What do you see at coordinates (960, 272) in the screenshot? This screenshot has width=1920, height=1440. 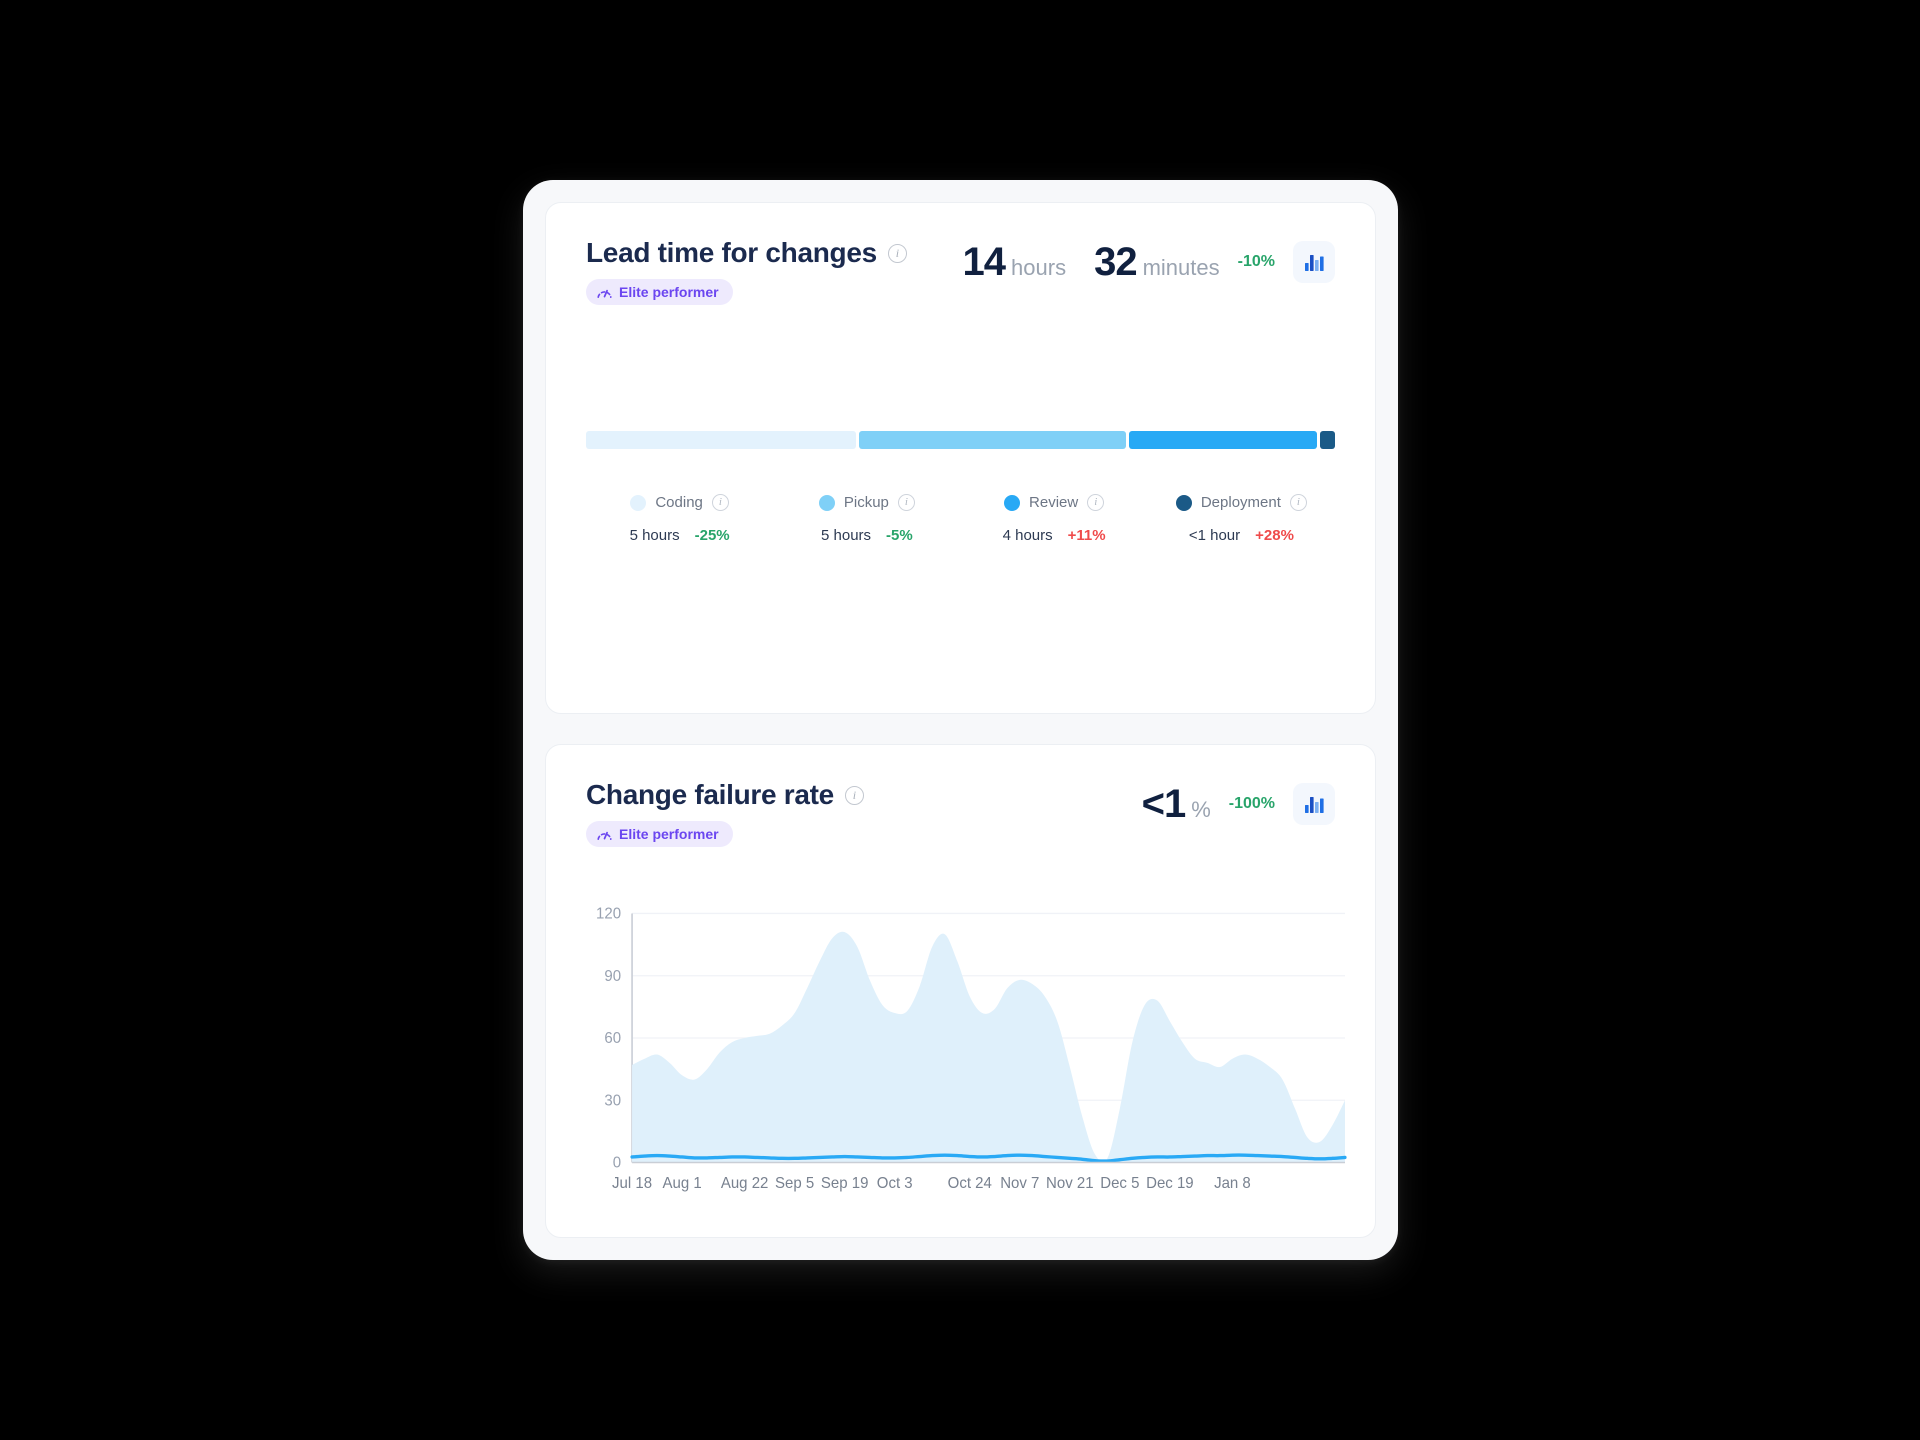 I see `lead-time-card-header: Lead time for changes i Elite performer` at bounding box center [960, 272].